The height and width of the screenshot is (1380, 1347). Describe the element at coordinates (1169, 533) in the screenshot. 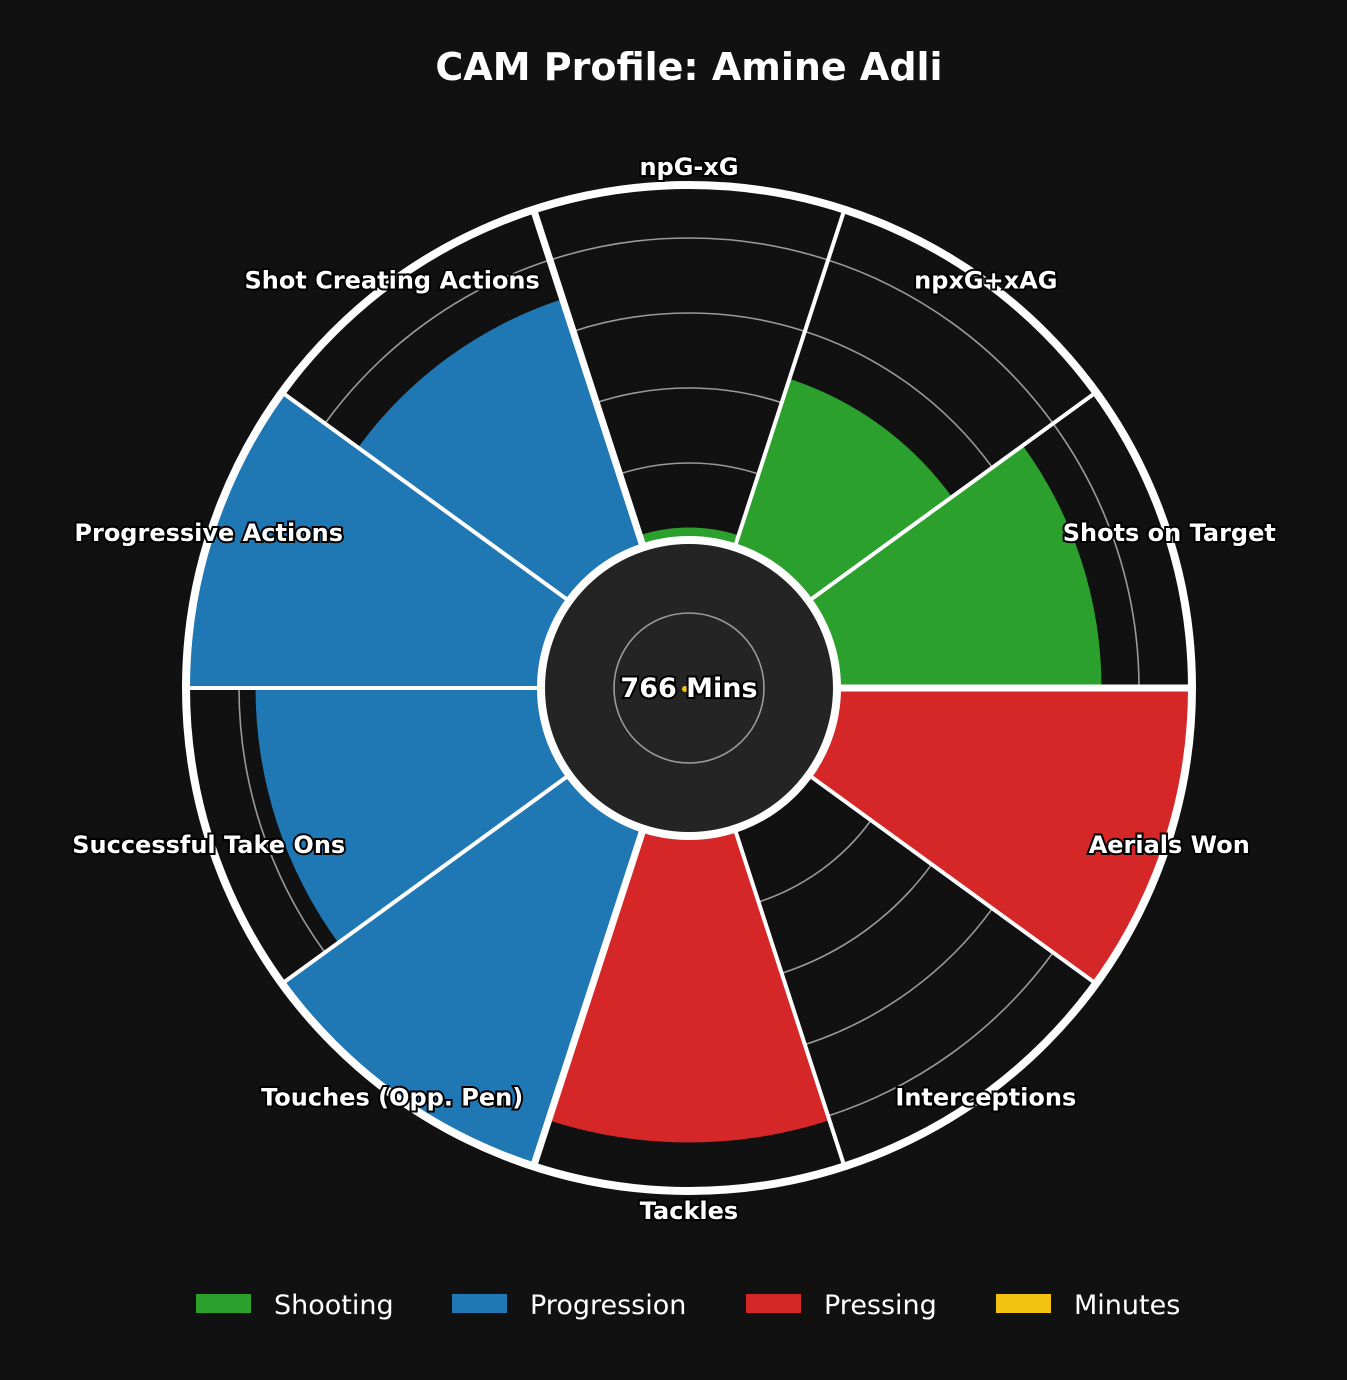

I see `category-label: Shots on Target` at that location.